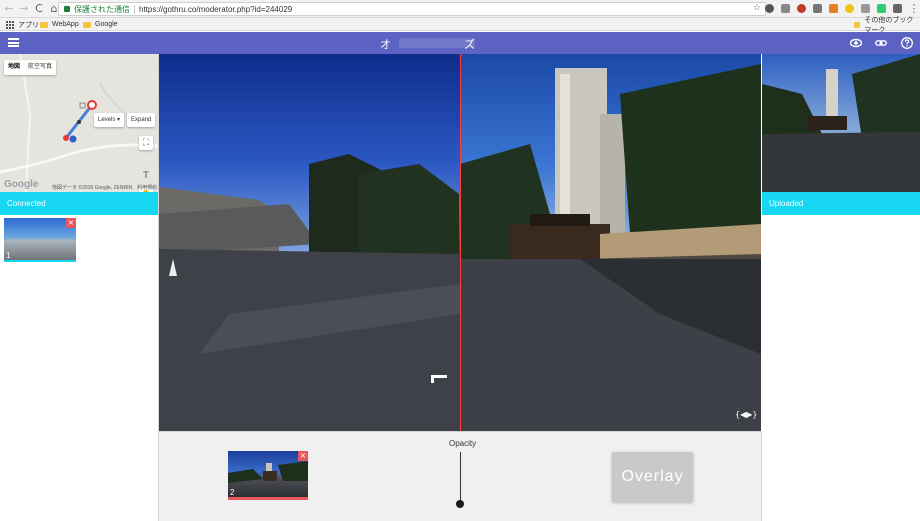 The height and width of the screenshot is (521, 920). Describe the element at coordinates (10, 24) in the screenshot. I see `apps-icon` at that location.